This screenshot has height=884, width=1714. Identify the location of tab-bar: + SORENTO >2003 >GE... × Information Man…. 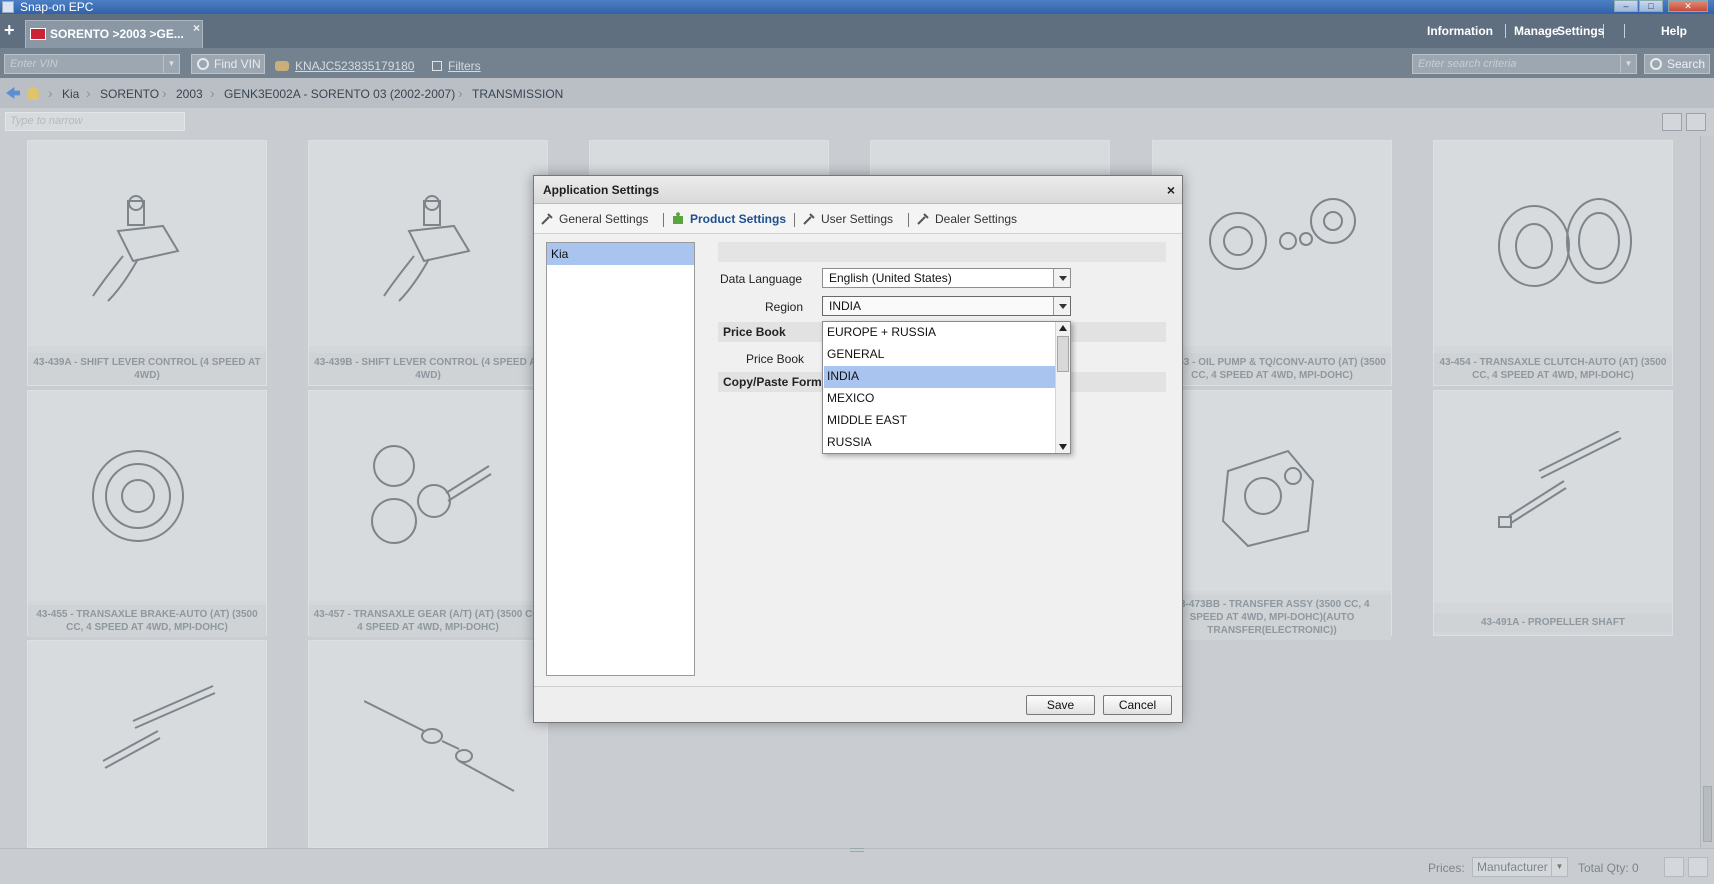
(857, 31).